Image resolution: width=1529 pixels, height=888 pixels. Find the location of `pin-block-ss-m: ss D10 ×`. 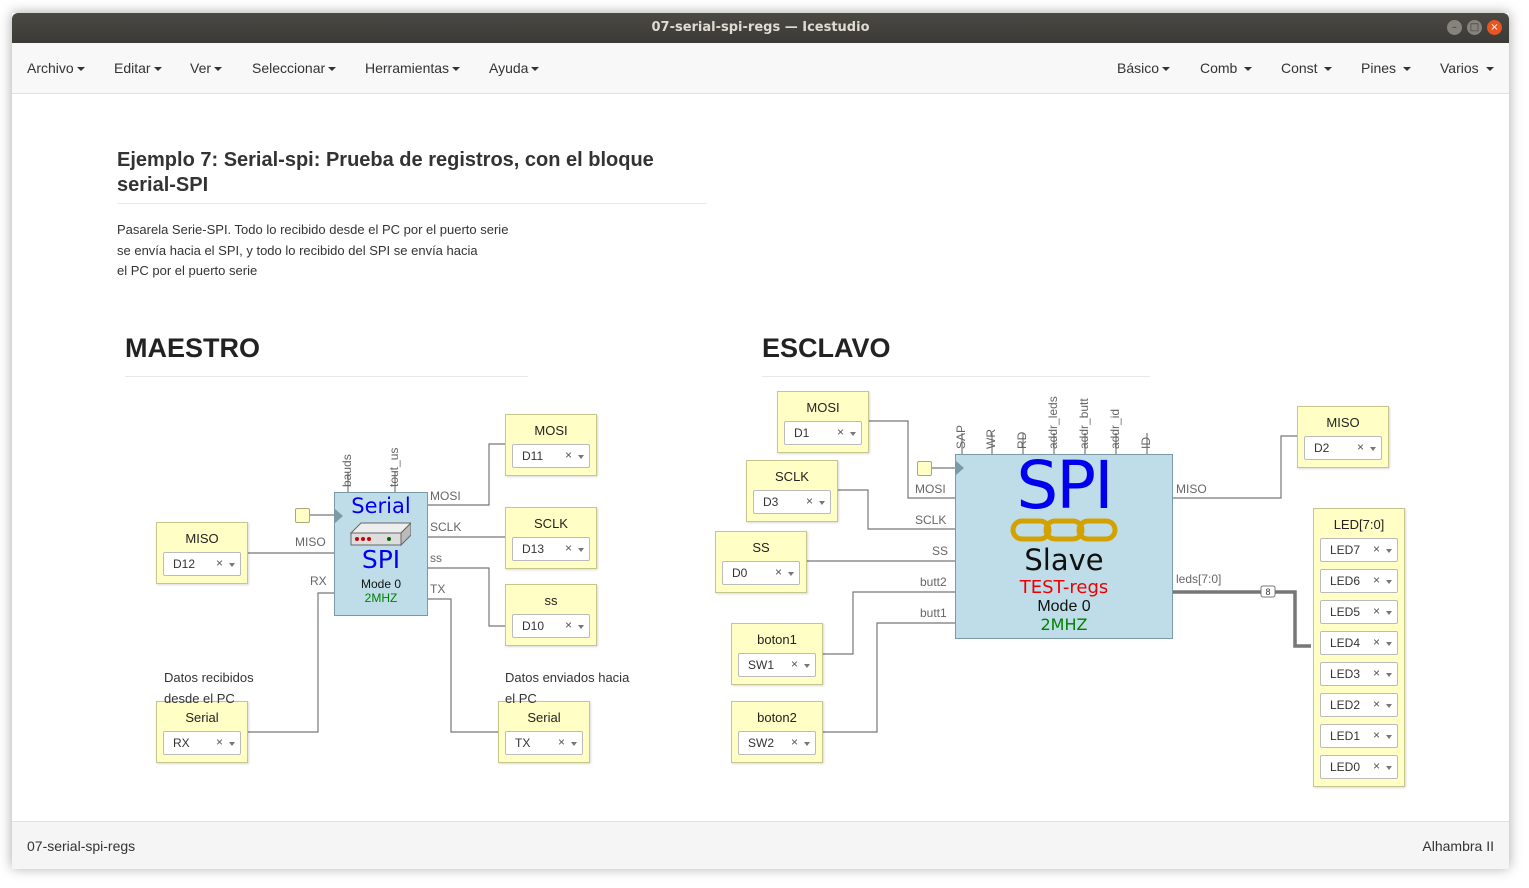

pin-block-ss-m: ss D10 × is located at coordinates (551, 615).